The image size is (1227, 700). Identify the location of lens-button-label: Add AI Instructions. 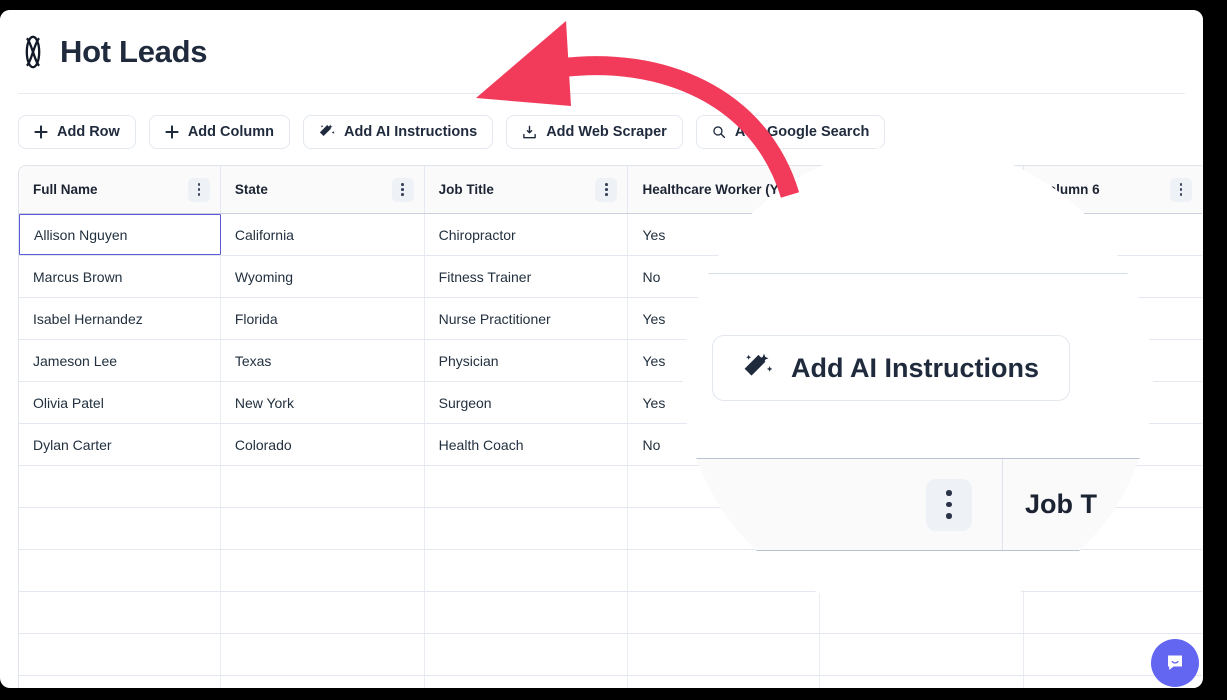
(915, 367).